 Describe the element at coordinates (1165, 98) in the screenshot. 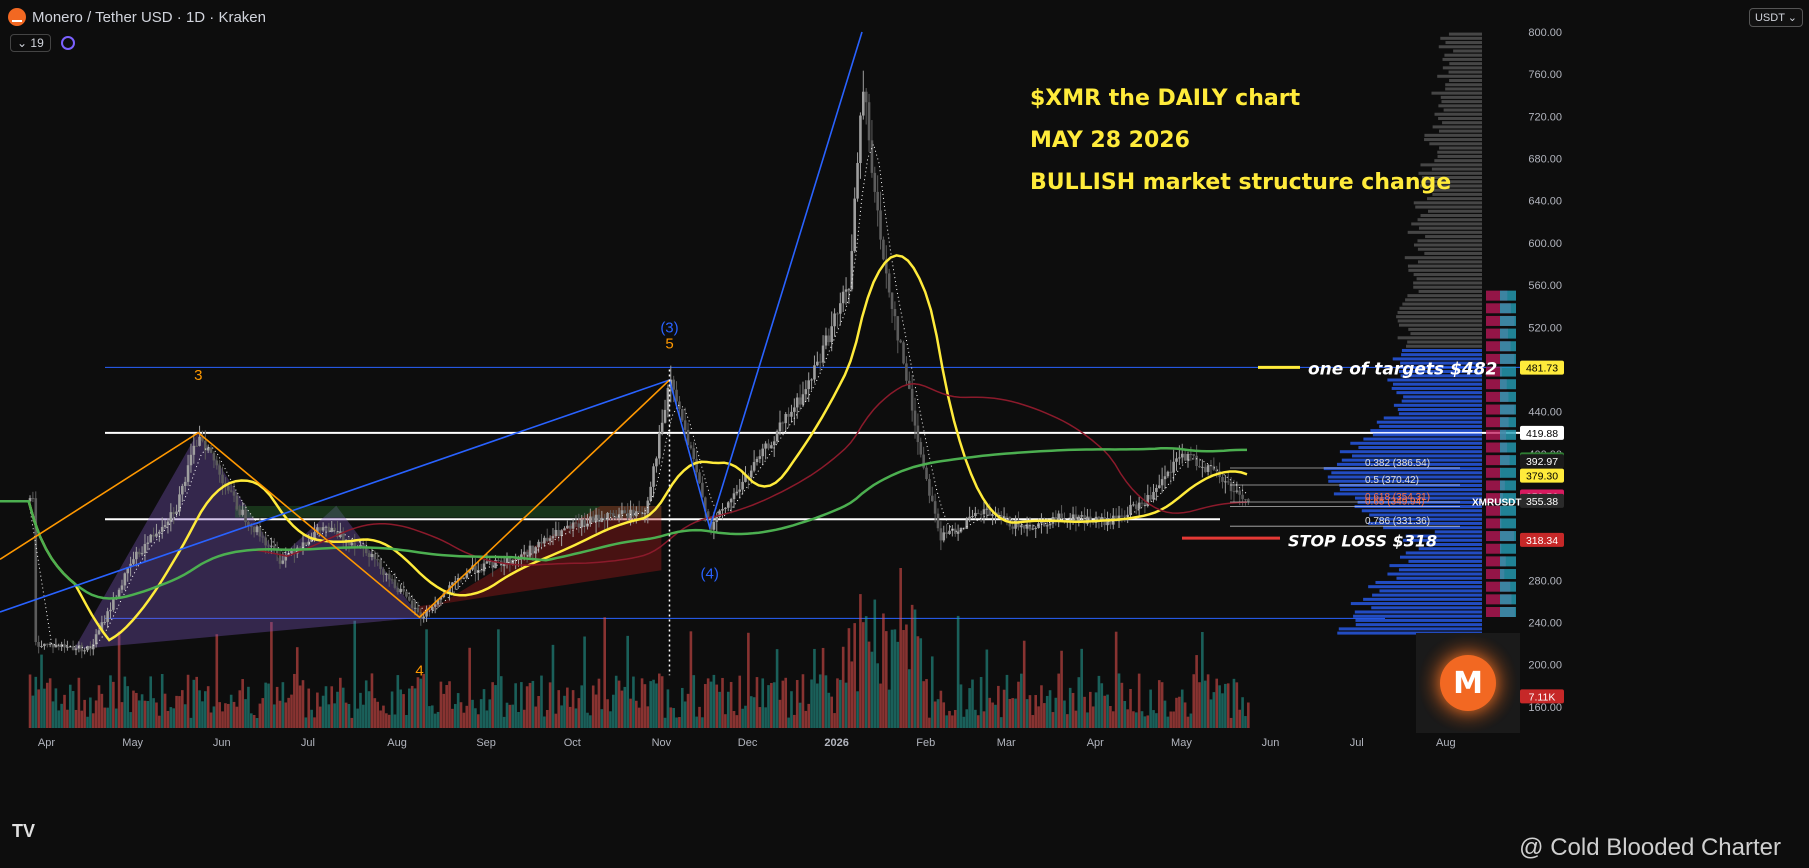

I see `annotation-title: $XMR the DAILY chart` at that location.